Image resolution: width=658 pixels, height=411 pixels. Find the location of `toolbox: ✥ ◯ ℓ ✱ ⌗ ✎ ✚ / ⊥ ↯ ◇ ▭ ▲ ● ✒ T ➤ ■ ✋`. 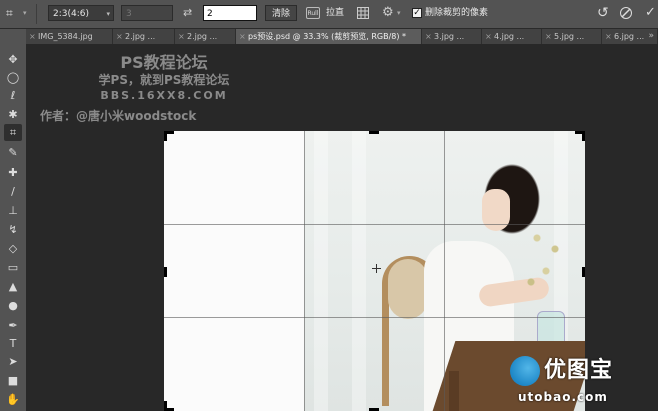

toolbox: ✥ ◯ ℓ ✱ ⌗ ✎ ✚ / ⊥ ↯ ◇ ▭ ▲ ● ✒ T ➤ ■ ✋ is located at coordinates (13, 220).